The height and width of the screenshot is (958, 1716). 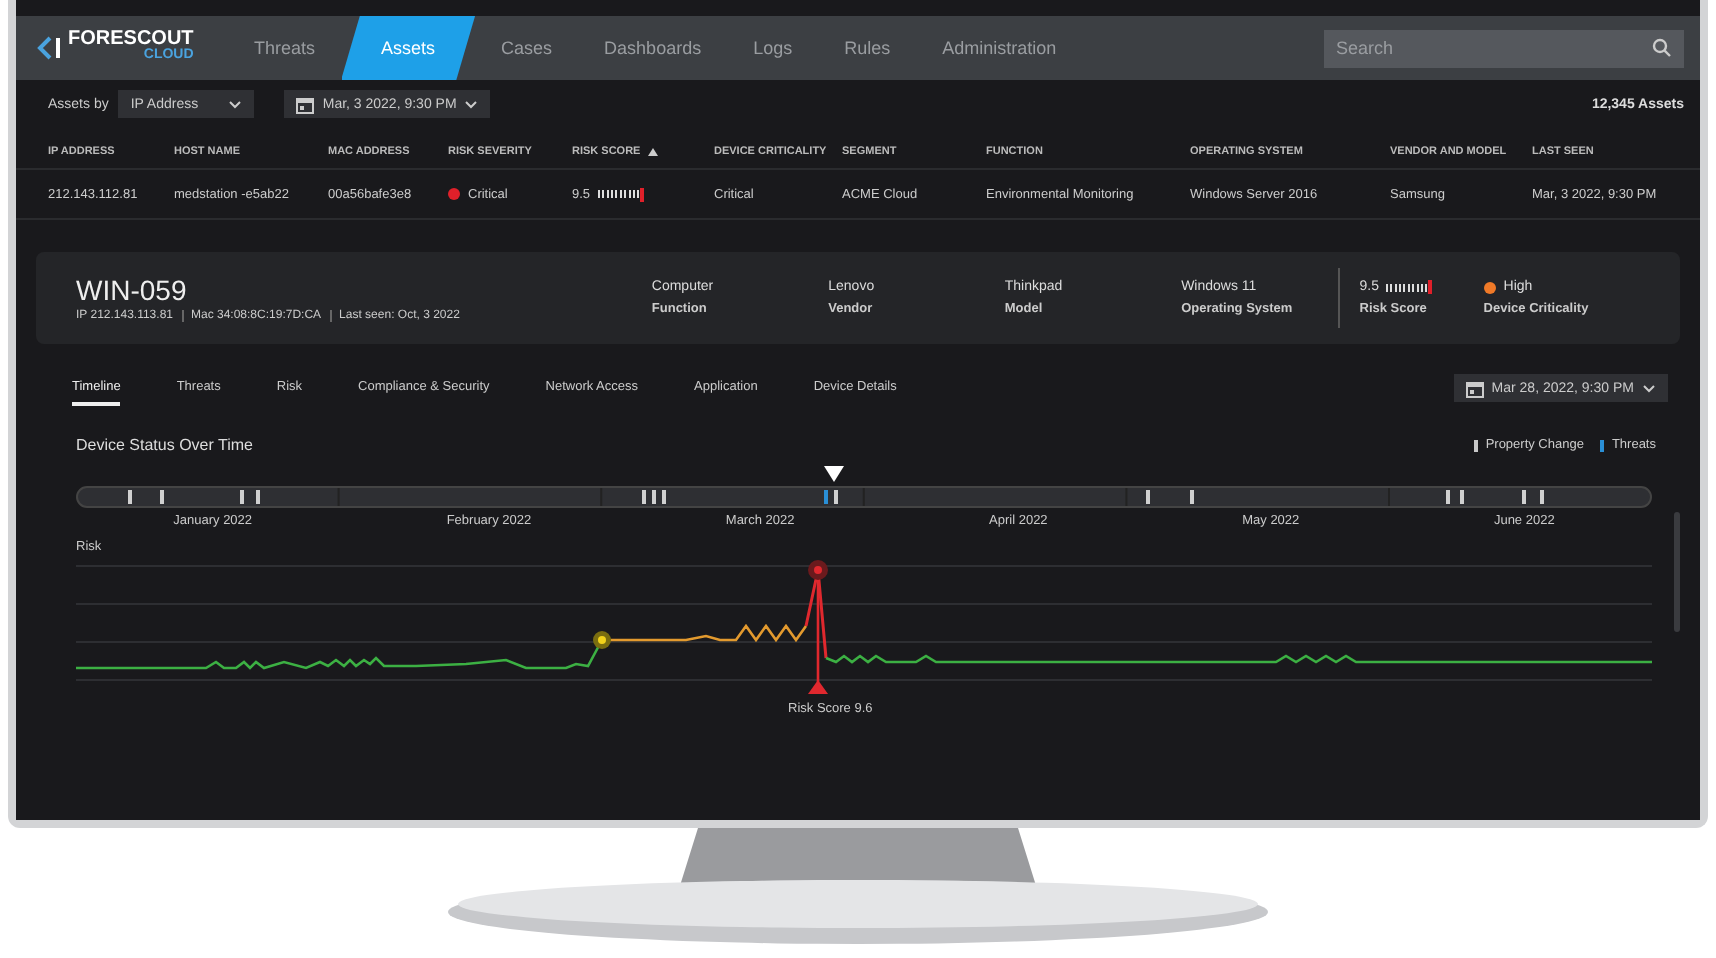 What do you see at coordinates (131, 40) in the screenshot?
I see `logo-wordmark: FORESCOUT` at bounding box center [131, 40].